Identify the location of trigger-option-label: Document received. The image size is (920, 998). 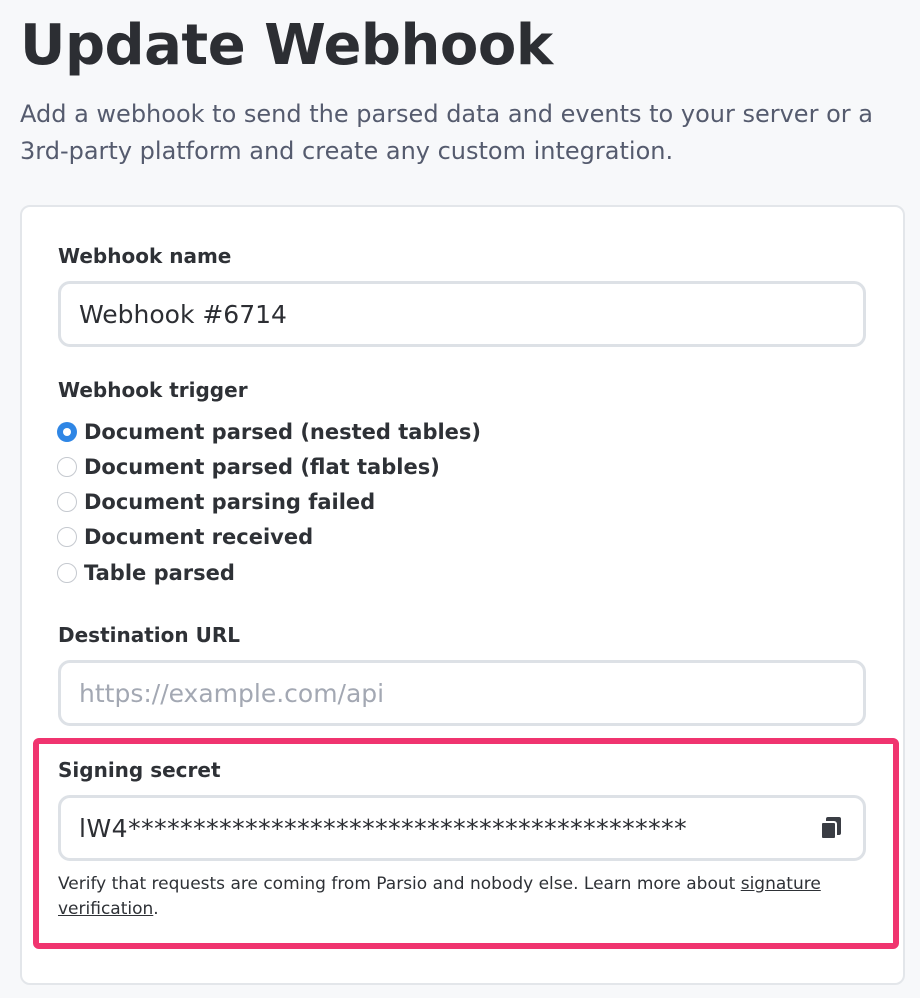
(199, 537).